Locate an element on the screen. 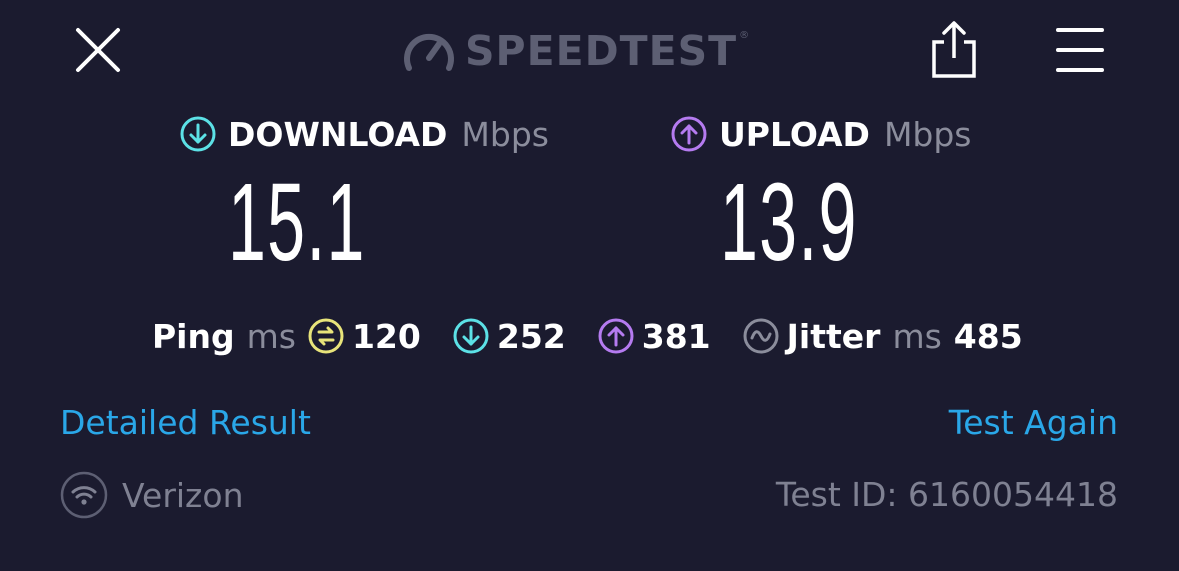 This screenshot has height=571, width=1179. idle-ping-icon is located at coordinates (326, 336).